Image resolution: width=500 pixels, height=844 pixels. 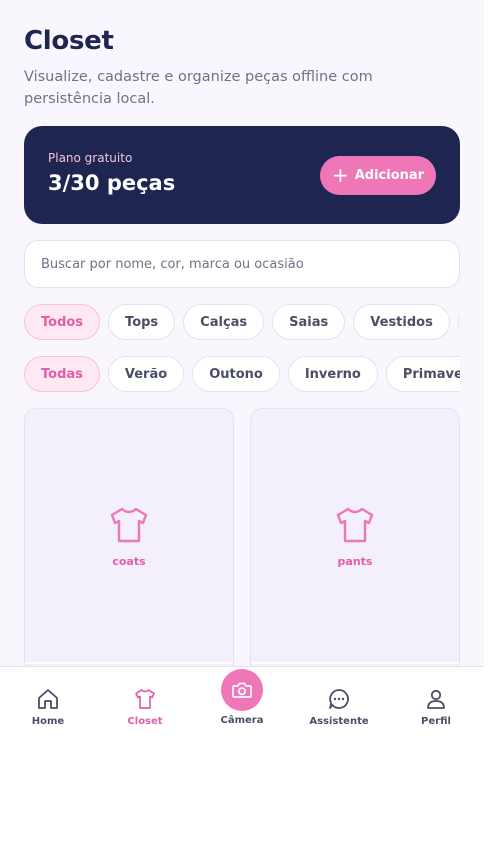 I want to click on nav-assistant-label: Assistente, so click(x=339, y=721).